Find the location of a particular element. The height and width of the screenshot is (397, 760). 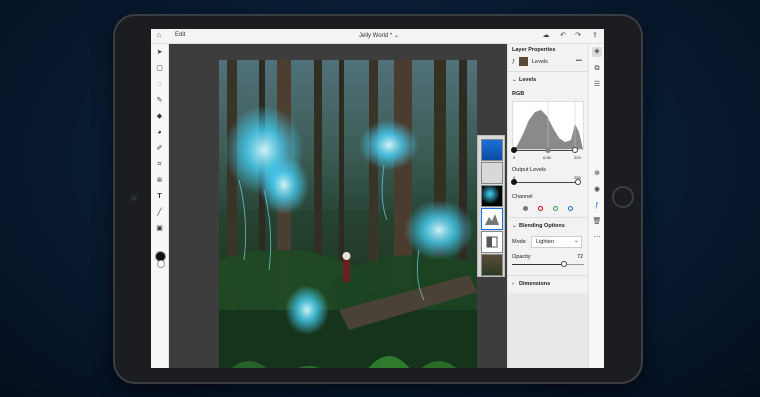

dimensions-section-title: Dimensions is located at coordinates (534, 284).